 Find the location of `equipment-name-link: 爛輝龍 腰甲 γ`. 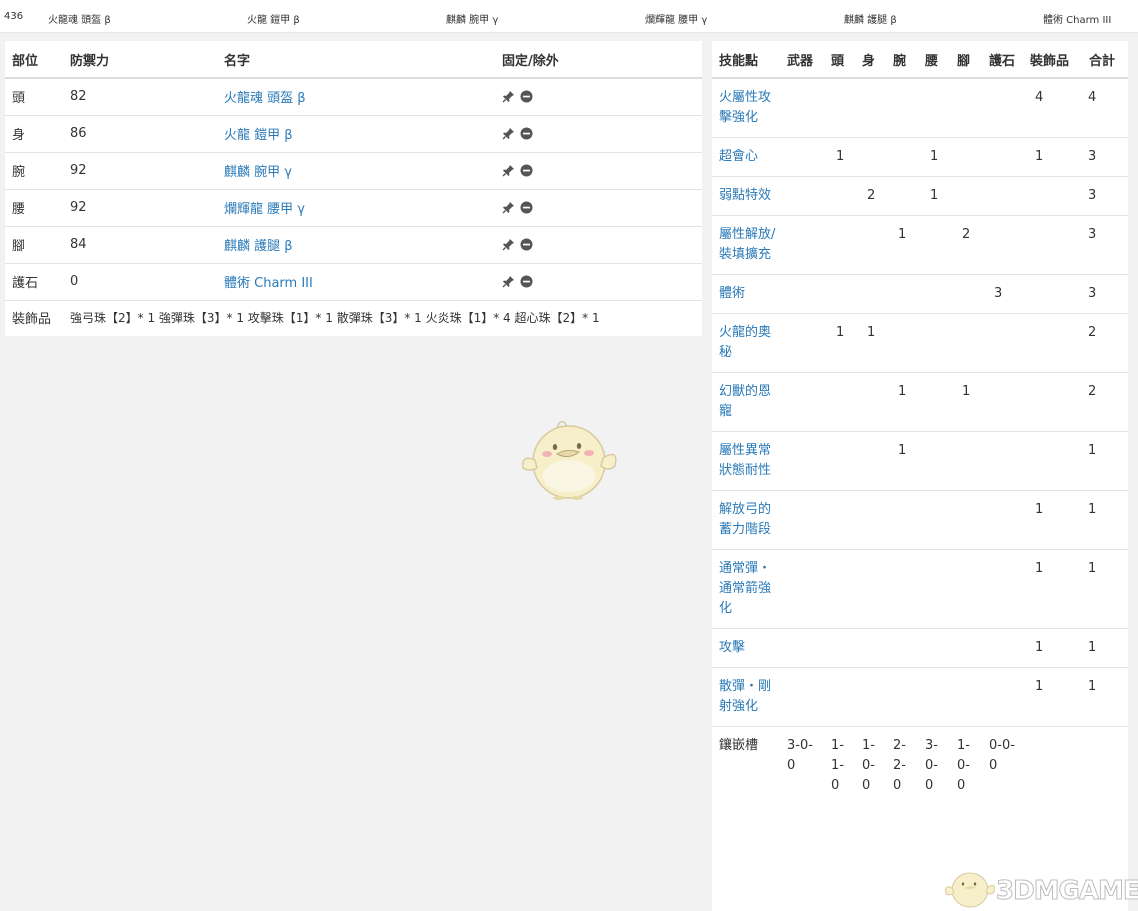

equipment-name-link: 爛輝龍 腰甲 γ is located at coordinates (264, 209).